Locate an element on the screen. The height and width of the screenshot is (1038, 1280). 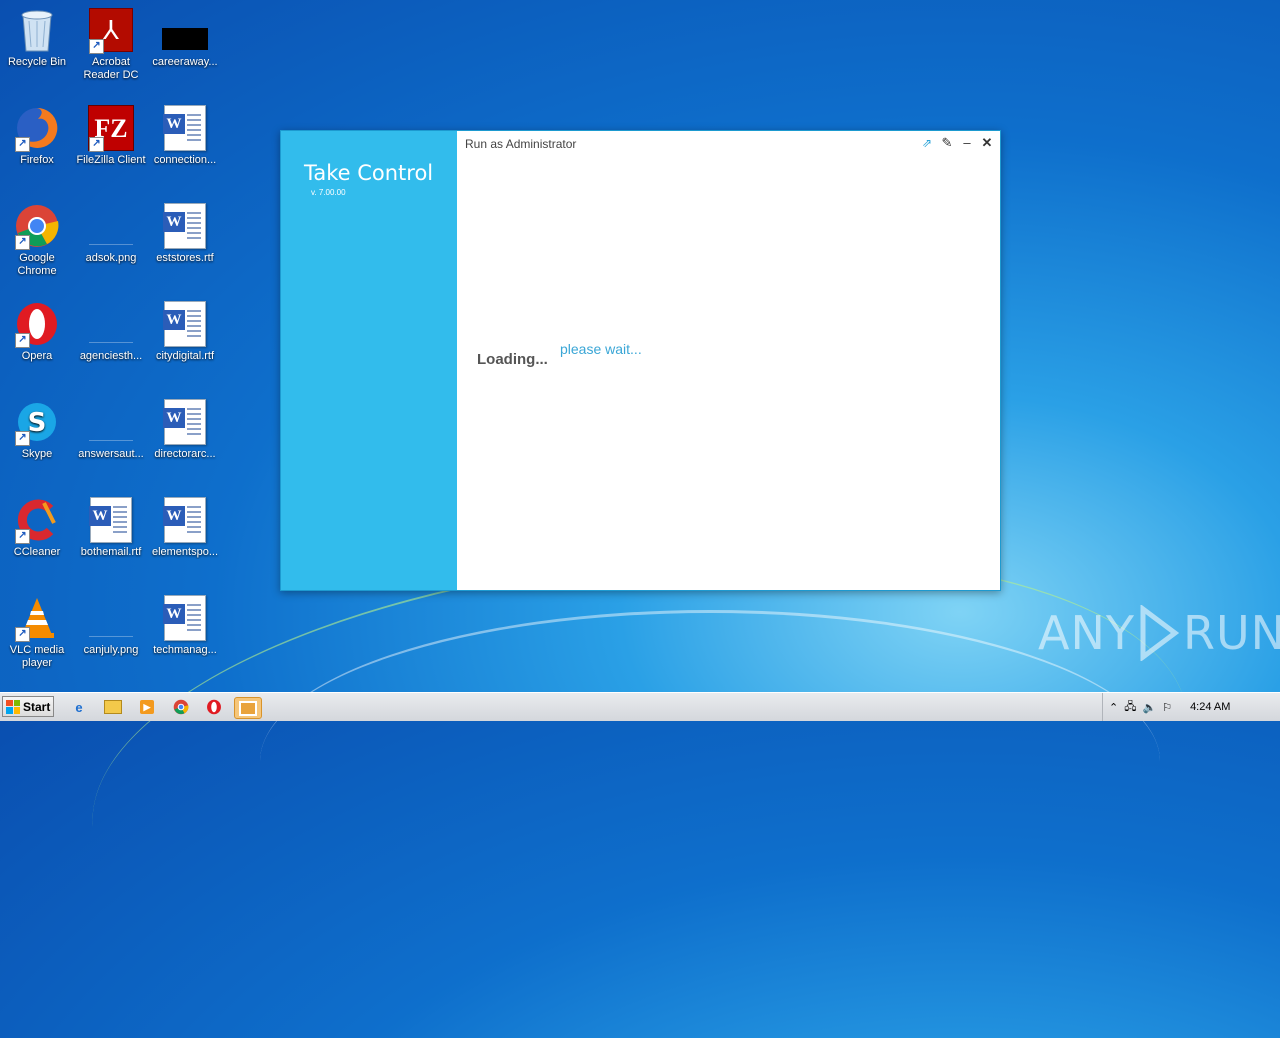
desktop-icon-bothemail: W bothemail.rtf is located at coordinates (111, 527).